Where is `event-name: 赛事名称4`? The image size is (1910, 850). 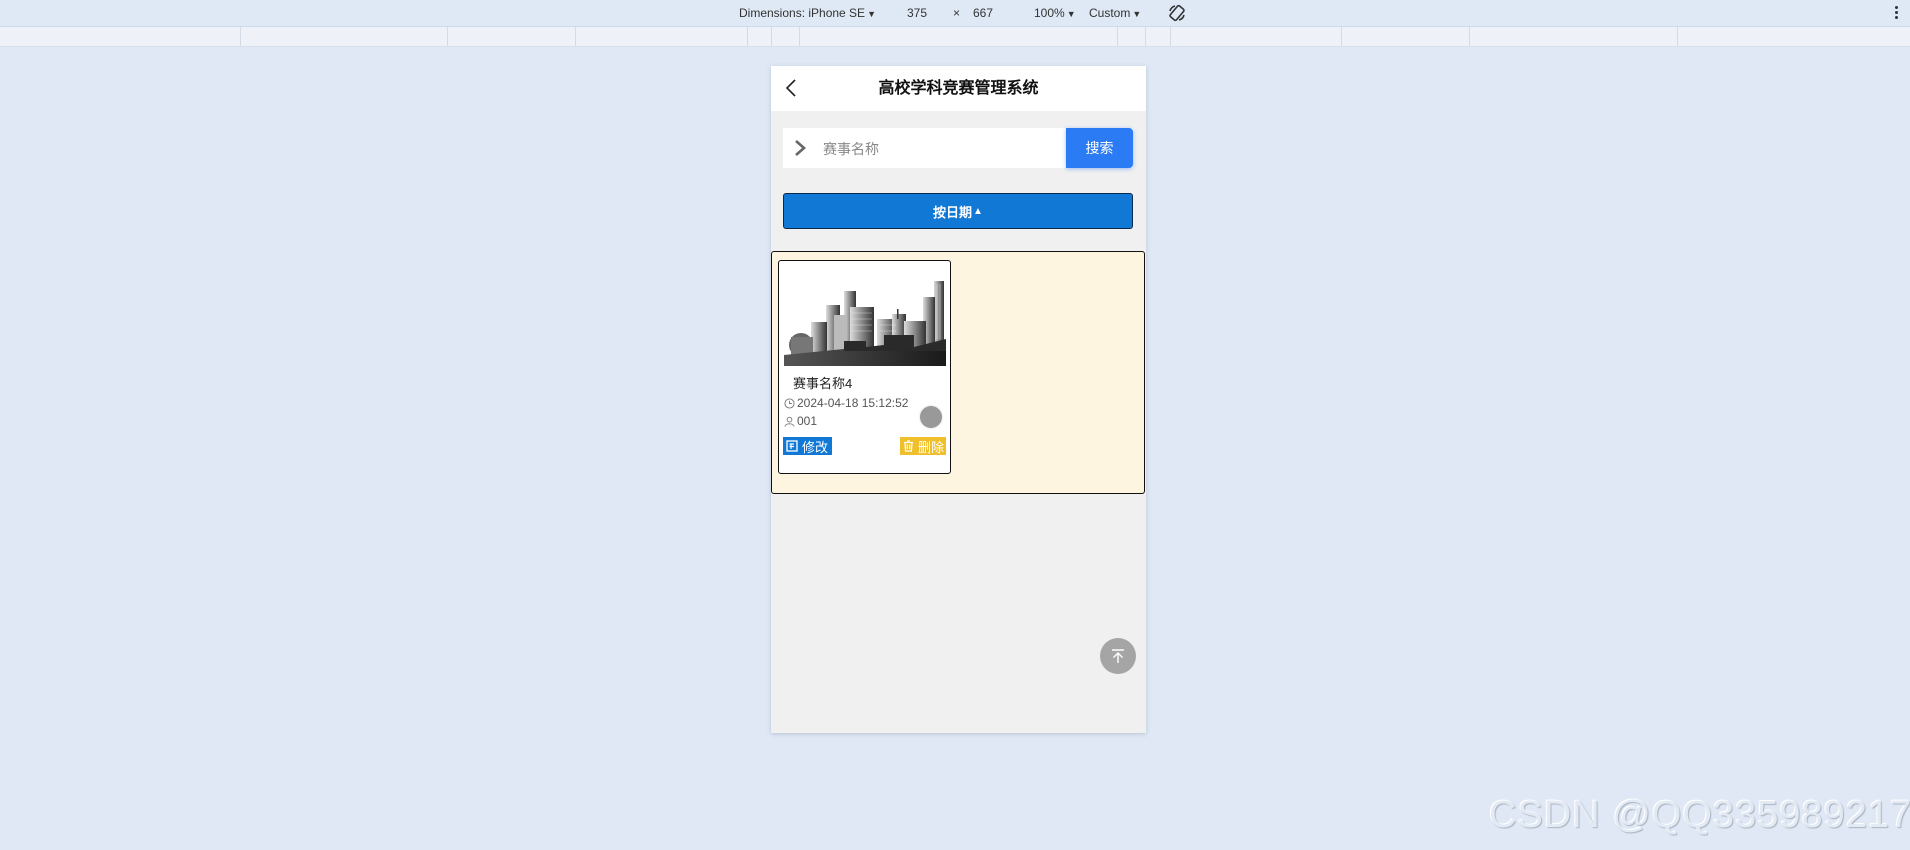 event-name: 赛事名称4 is located at coordinates (823, 383).